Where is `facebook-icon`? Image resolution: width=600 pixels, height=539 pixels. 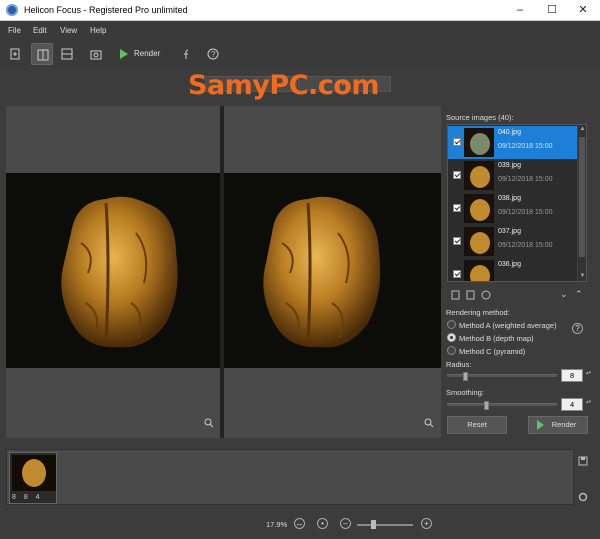 facebook-icon is located at coordinates (186, 54).